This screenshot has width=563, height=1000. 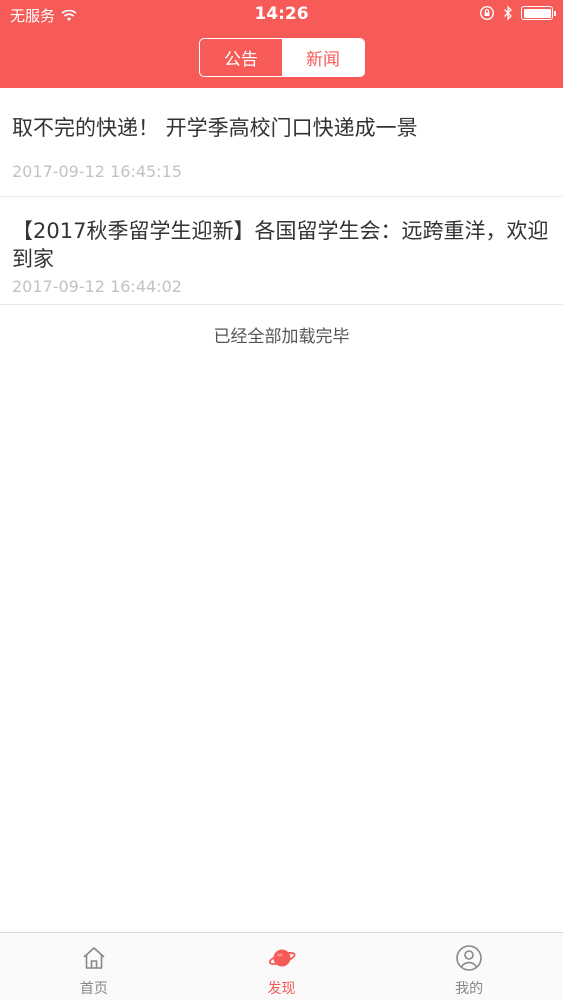 I want to click on tab-news: 新闻, so click(x=323, y=57).